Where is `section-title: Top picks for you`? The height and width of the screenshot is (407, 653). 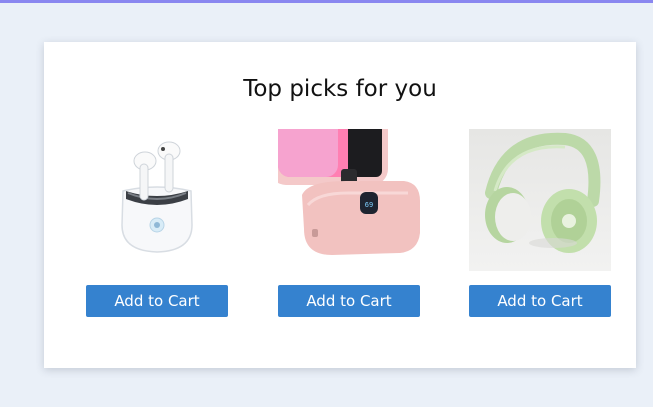 section-title: Top picks for you is located at coordinates (340, 89).